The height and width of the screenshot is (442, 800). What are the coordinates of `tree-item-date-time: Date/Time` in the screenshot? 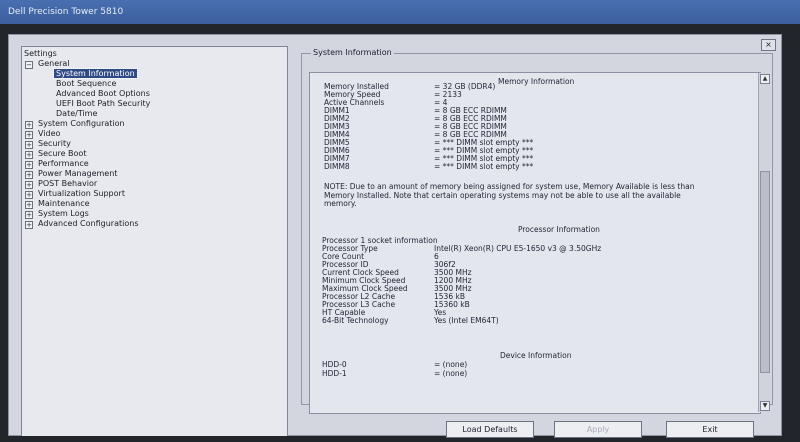 It's located at (76, 114).